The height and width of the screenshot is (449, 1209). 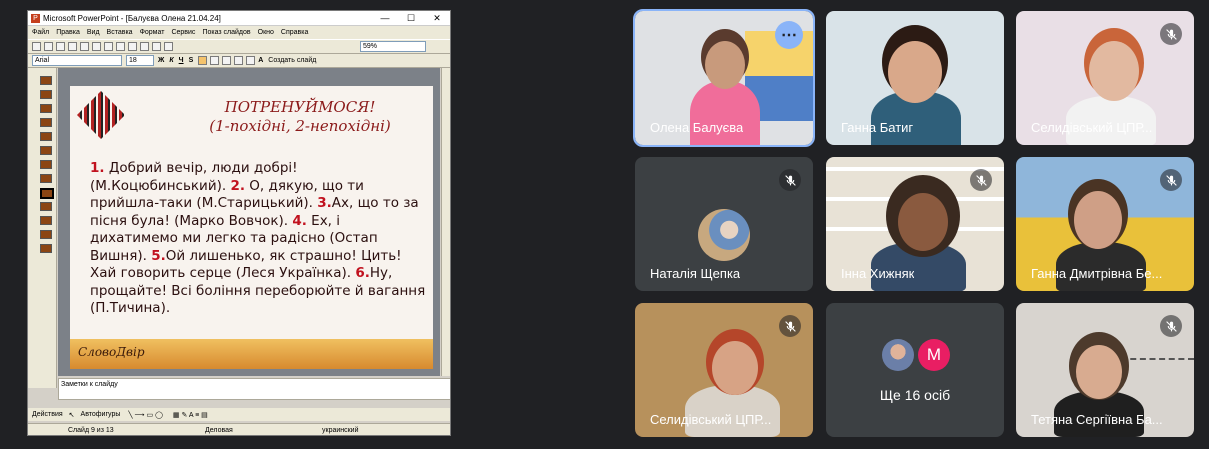 I want to click on participant-avatar, so click(x=724, y=235).